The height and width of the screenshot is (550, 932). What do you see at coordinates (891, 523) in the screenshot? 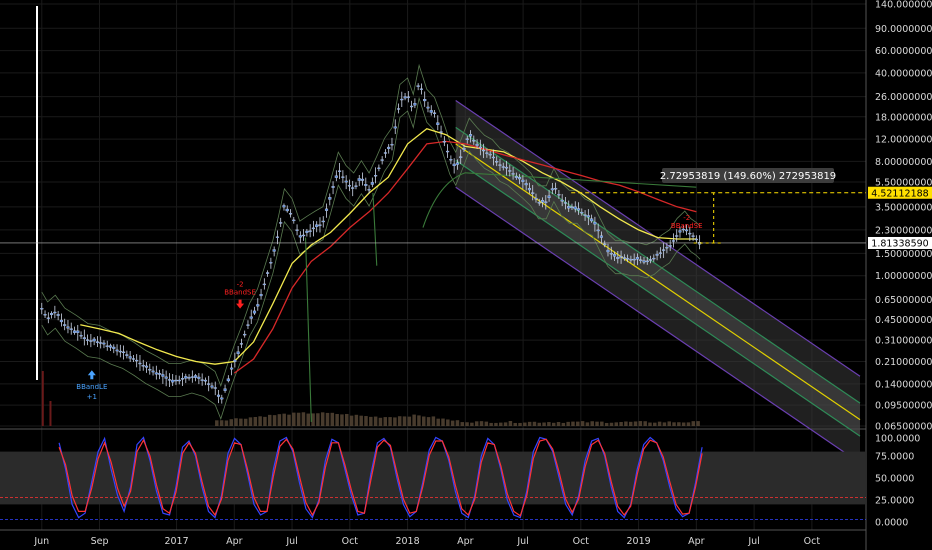
I see `oscillator-tick-label: 0.0000` at bounding box center [891, 523].